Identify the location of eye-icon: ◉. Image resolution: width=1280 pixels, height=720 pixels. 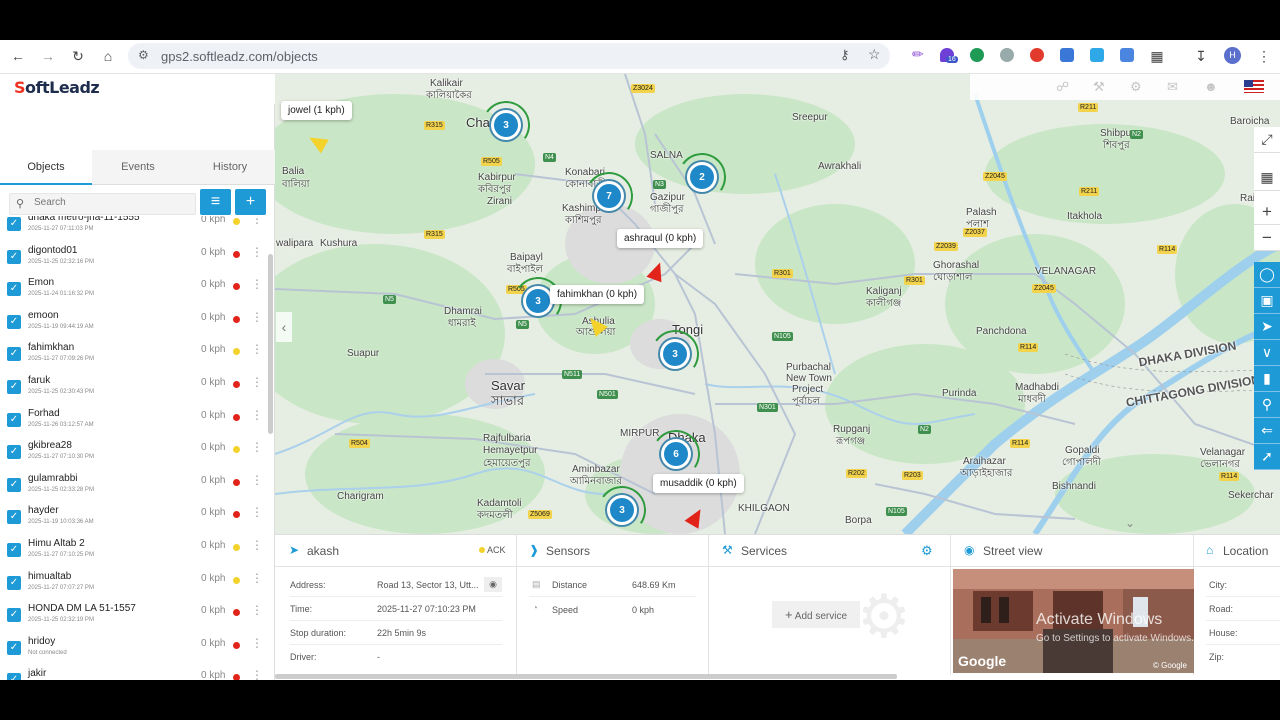
(493, 584).